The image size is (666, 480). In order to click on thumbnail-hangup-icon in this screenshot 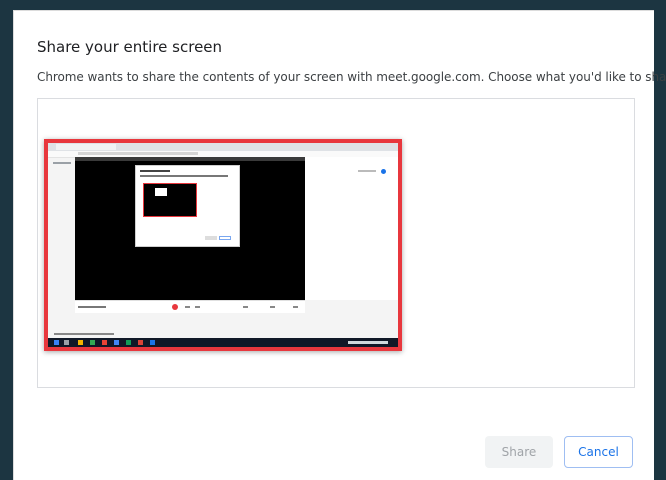, I will do `click(175, 307)`.